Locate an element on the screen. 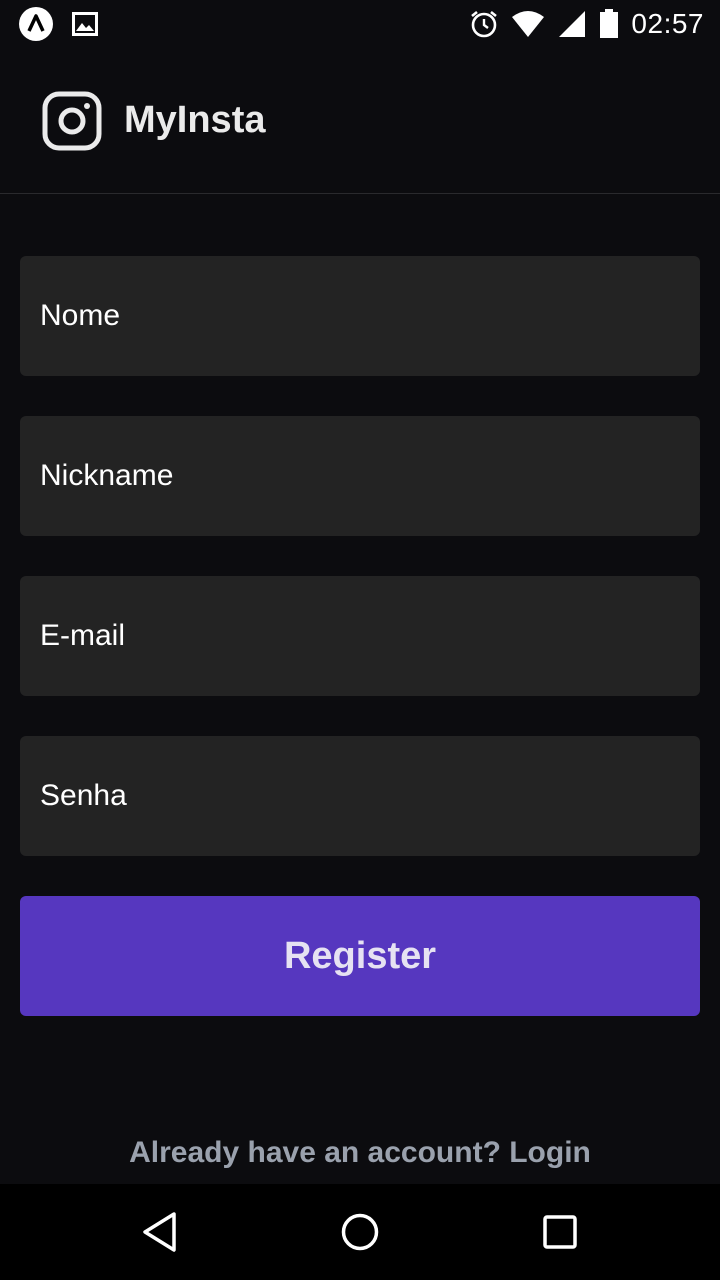 Image resolution: width=720 pixels, height=1280 pixels. alarm-icon is located at coordinates (484, 24).